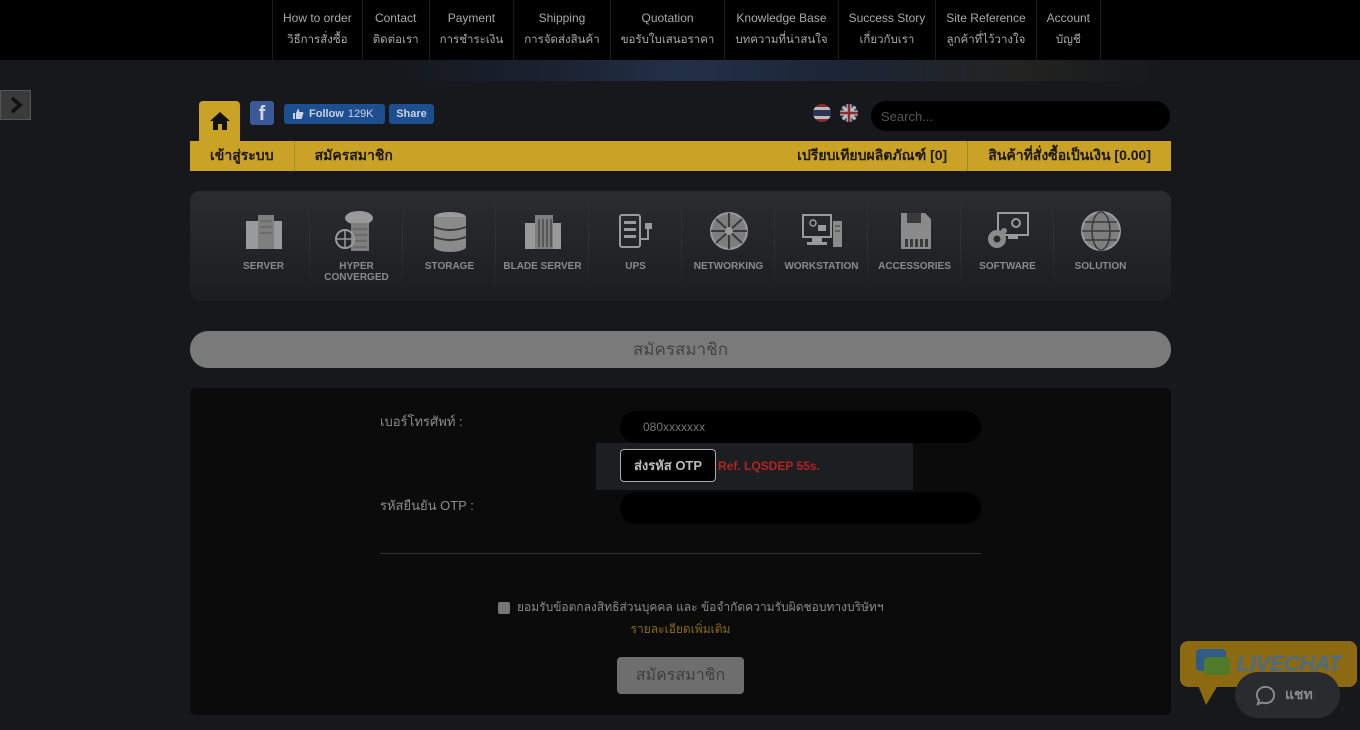 The width and height of the screenshot is (1360, 730). What do you see at coordinates (667, 30) in the screenshot?
I see `menu-quotation: Quotation ขอรับใบเสนอราคา` at bounding box center [667, 30].